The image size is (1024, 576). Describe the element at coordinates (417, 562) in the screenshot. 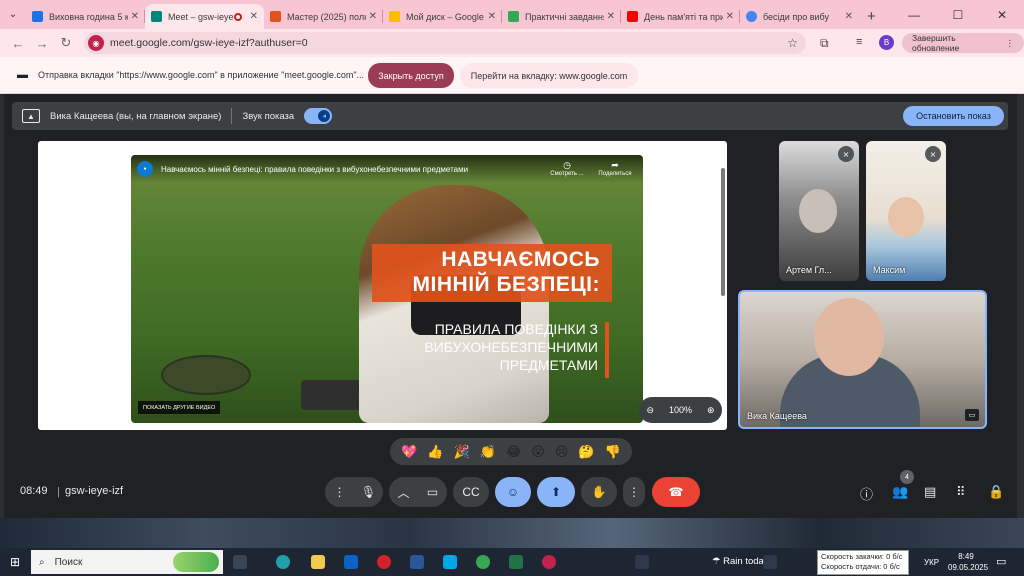

I see `word-icon` at that location.